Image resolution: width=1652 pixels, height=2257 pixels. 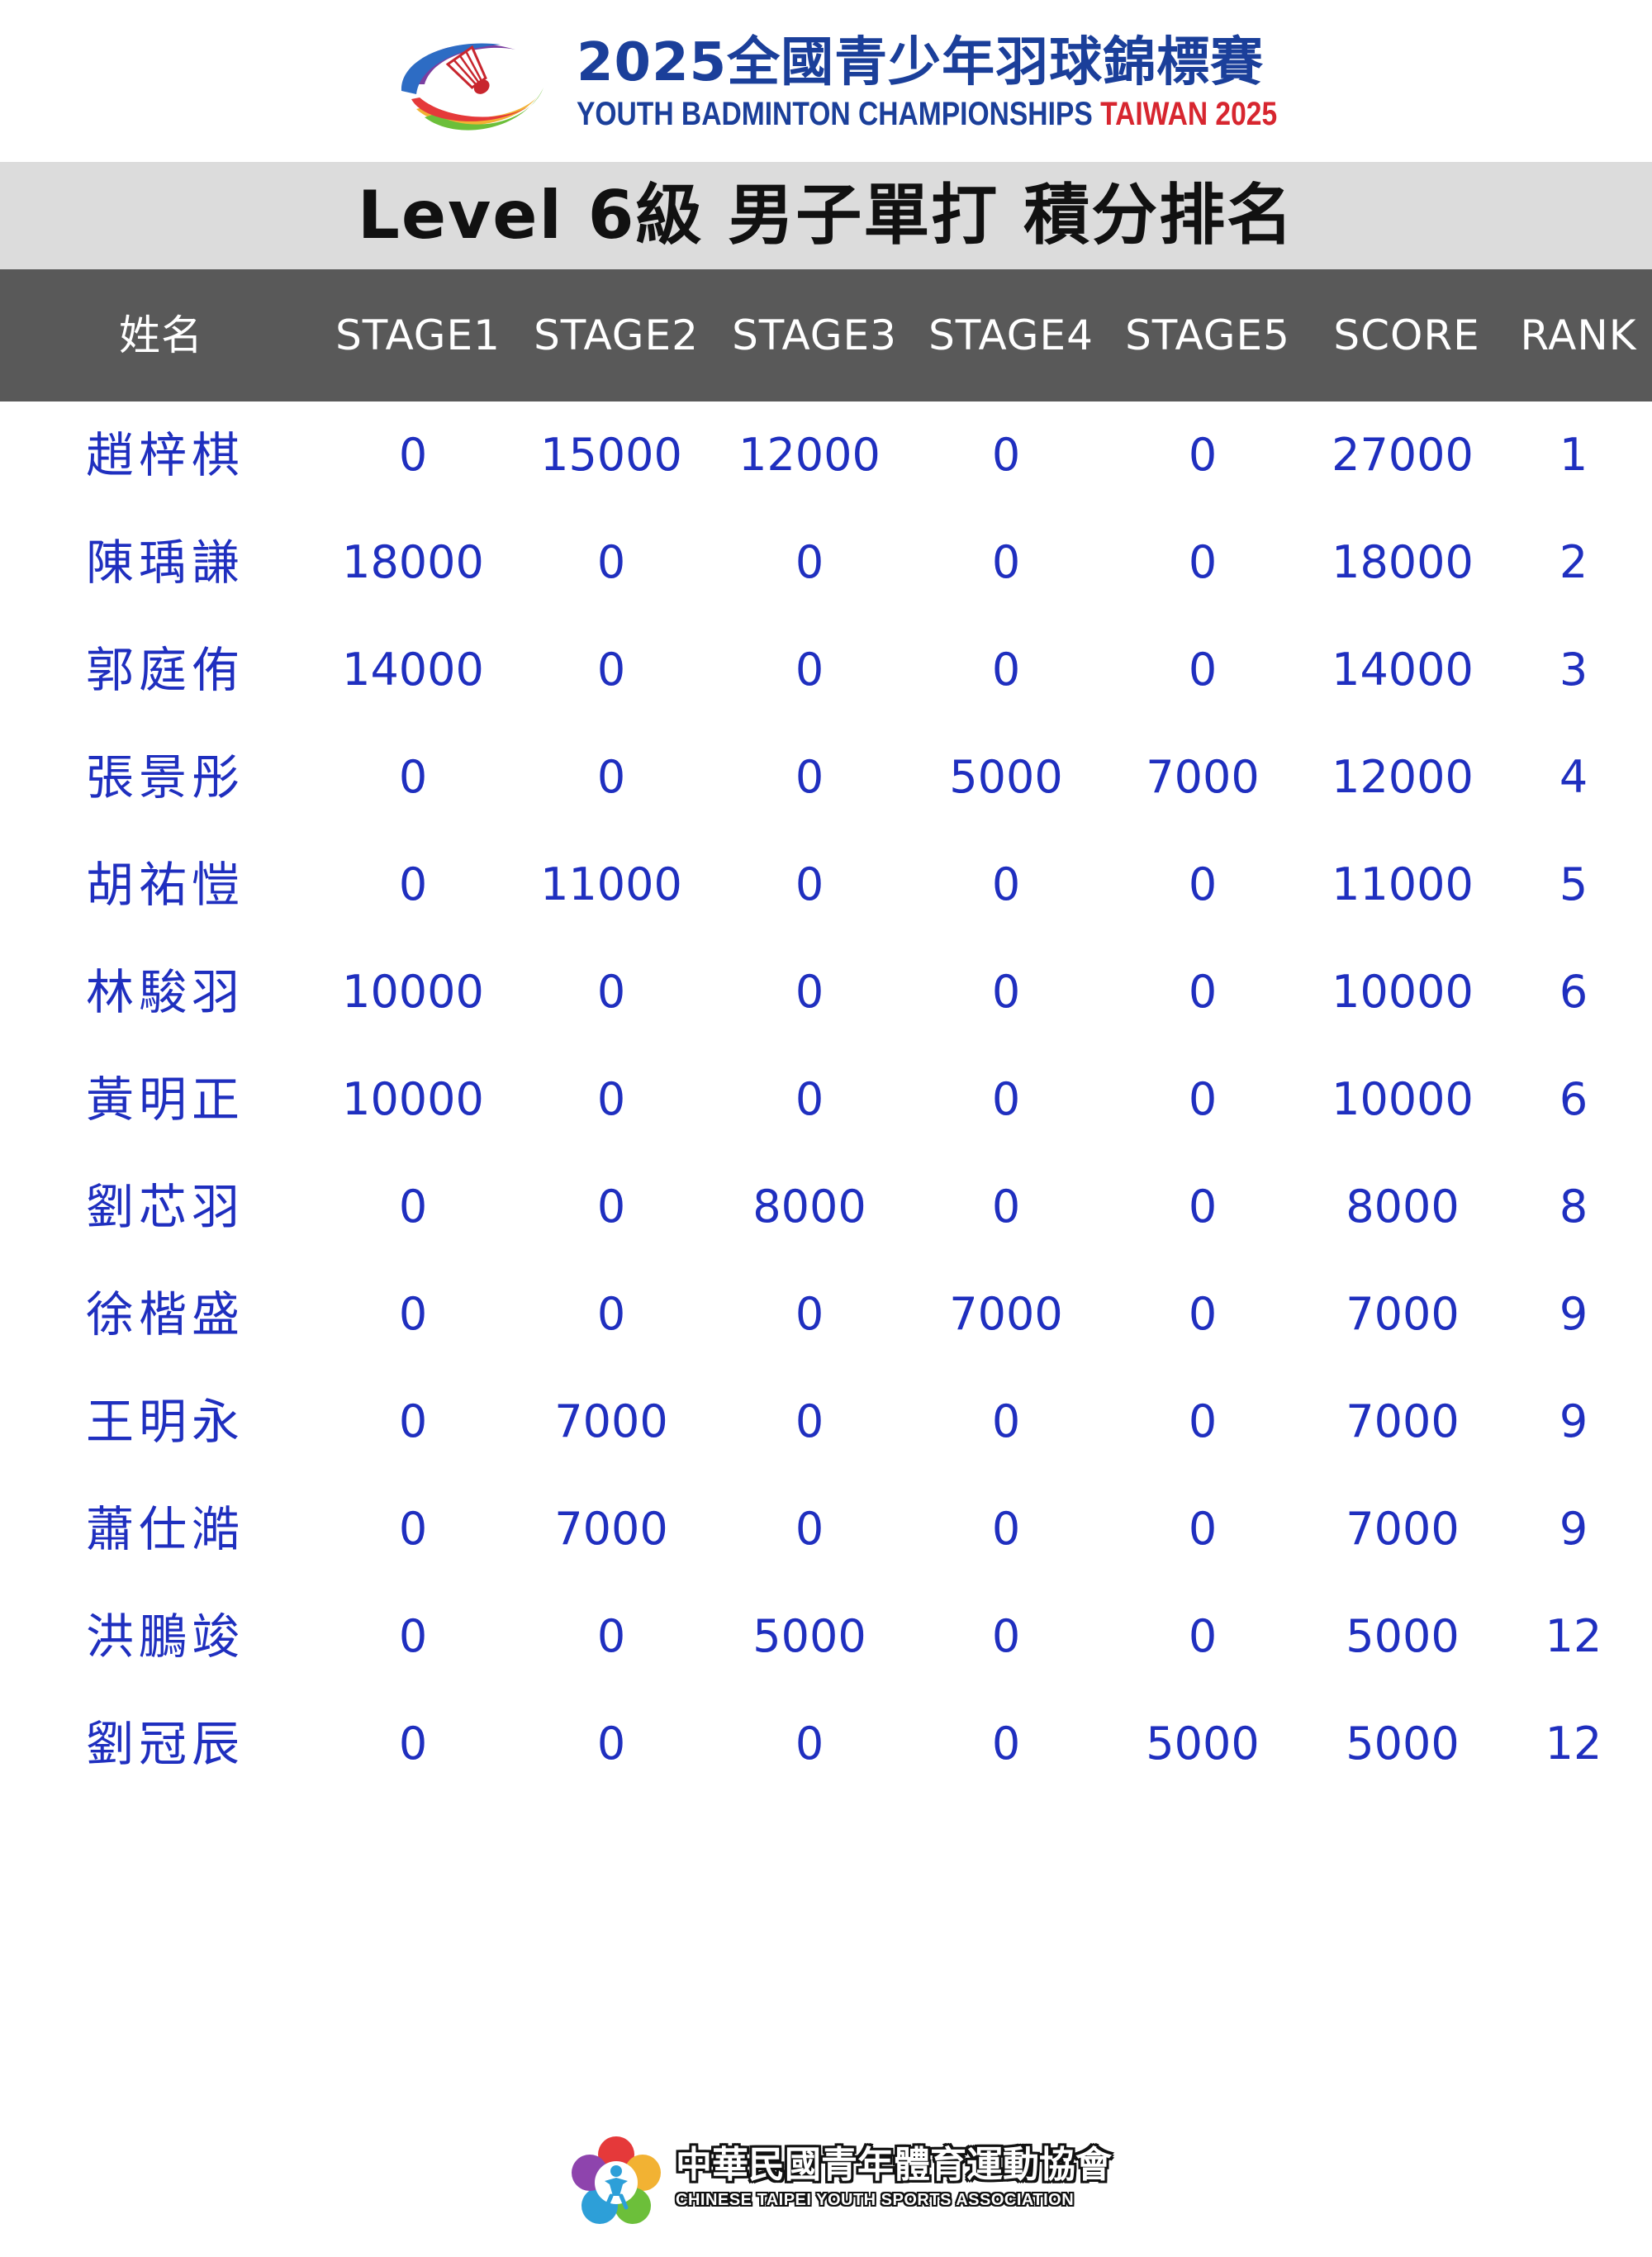 I want to click on page-title: Level 6級 男子單打 積分排名, so click(x=826, y=215).